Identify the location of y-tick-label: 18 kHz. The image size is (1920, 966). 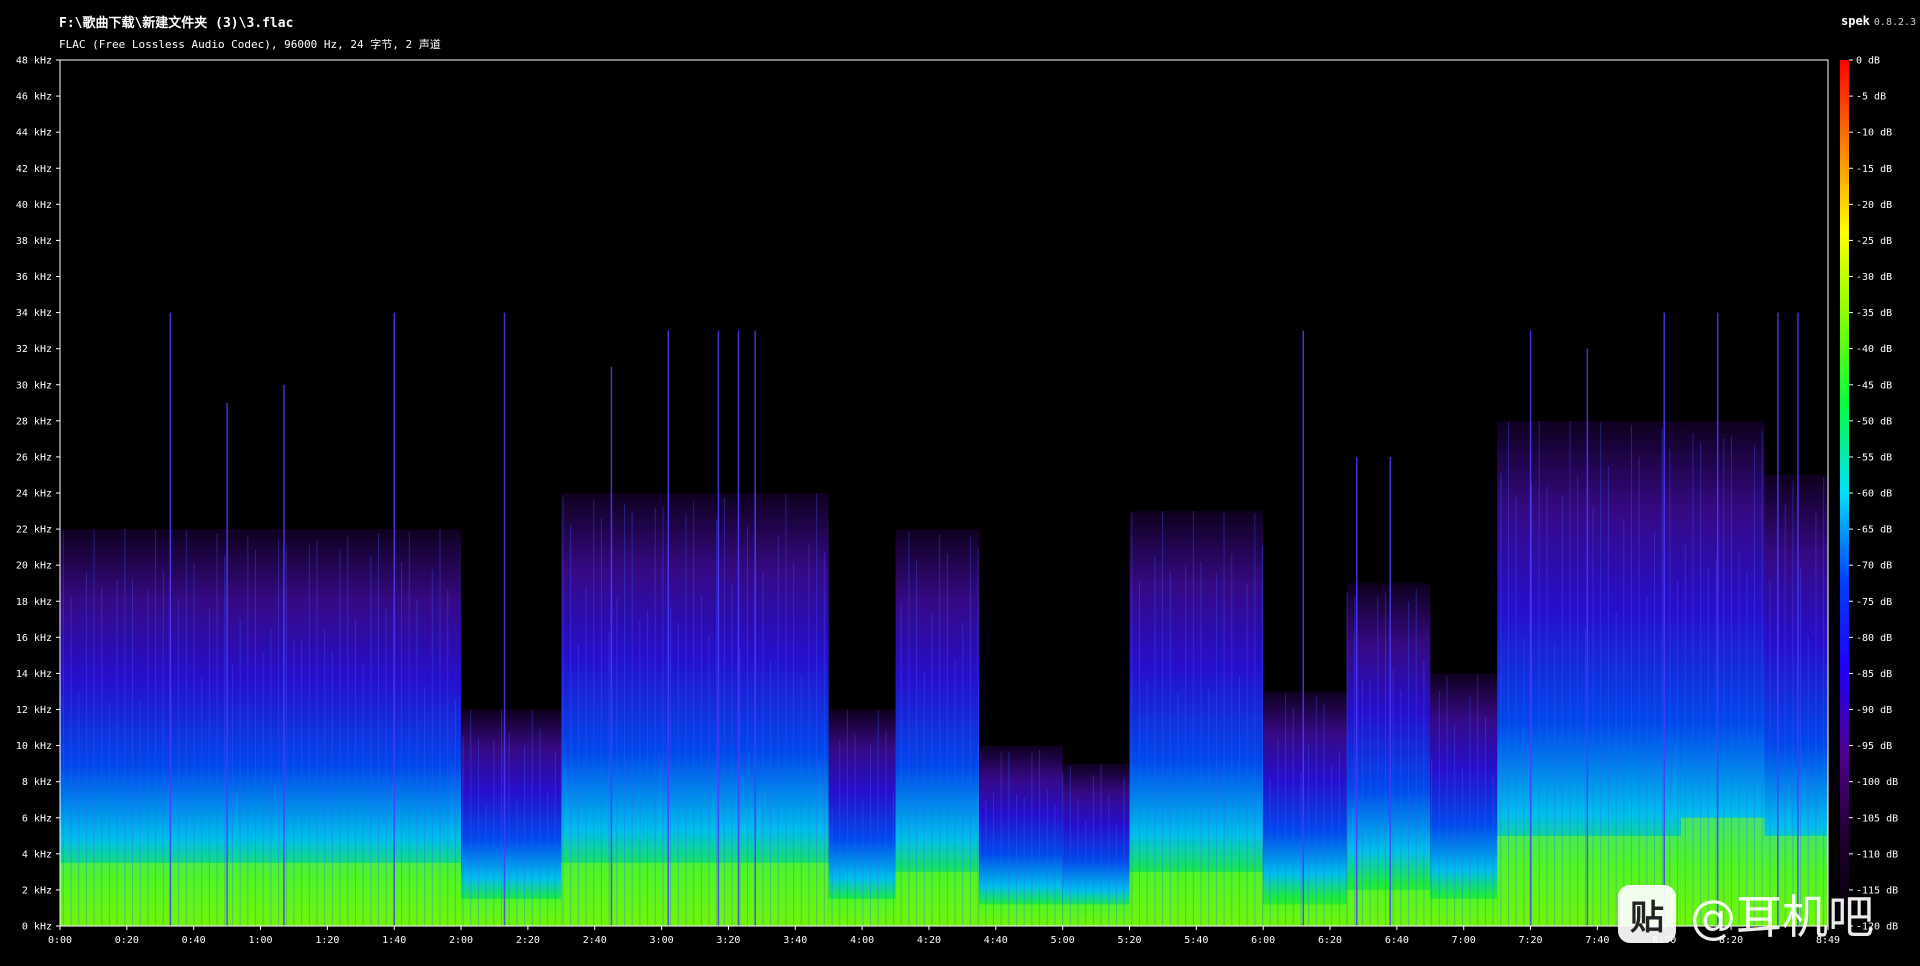
(34, 602).